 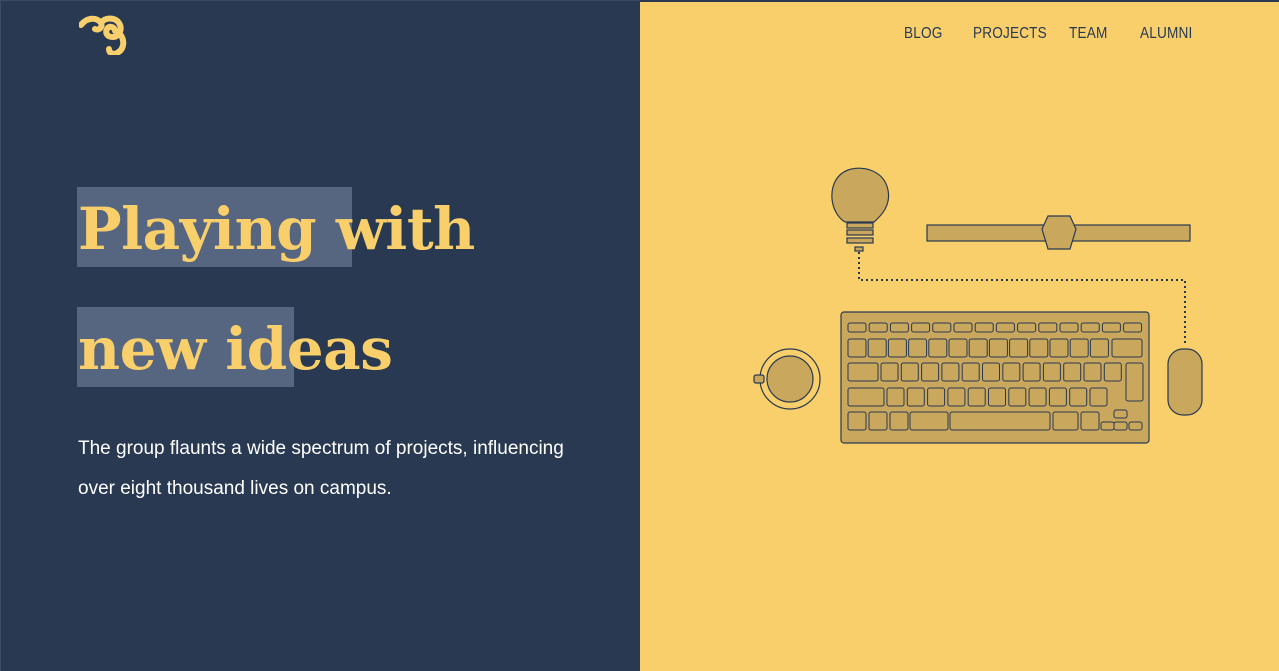 I want to click on coffee-cup-icon, so click(x=787, y=379).